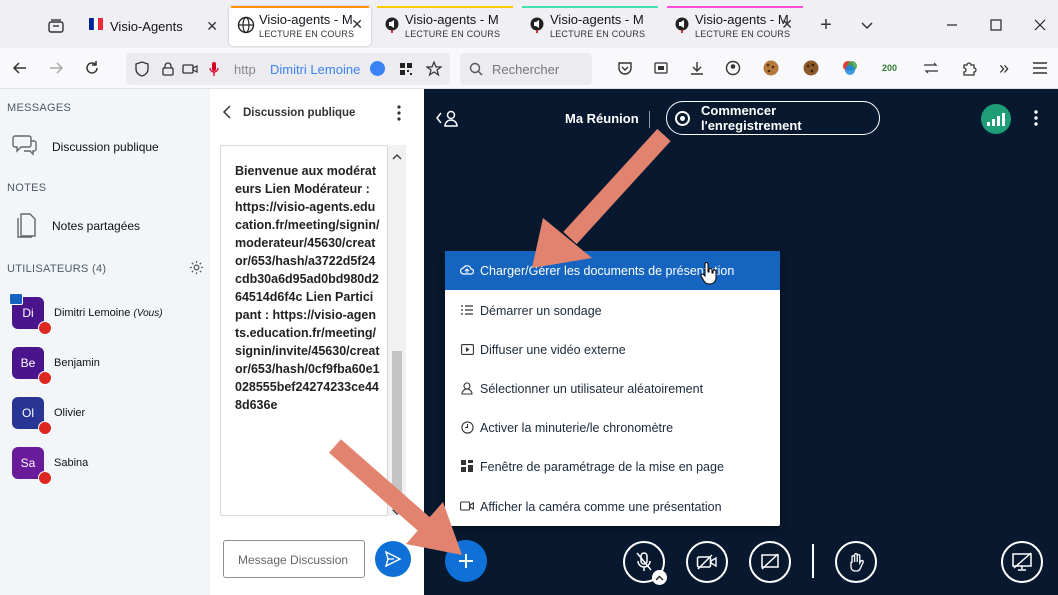 This screenshot has width=1058, height=595. Describe the element at coordinates (300, 26) in the screenshot. I see `tab-visio-agents-active: Visio-agents - M LECTURE EN COURS ✕` at that location.